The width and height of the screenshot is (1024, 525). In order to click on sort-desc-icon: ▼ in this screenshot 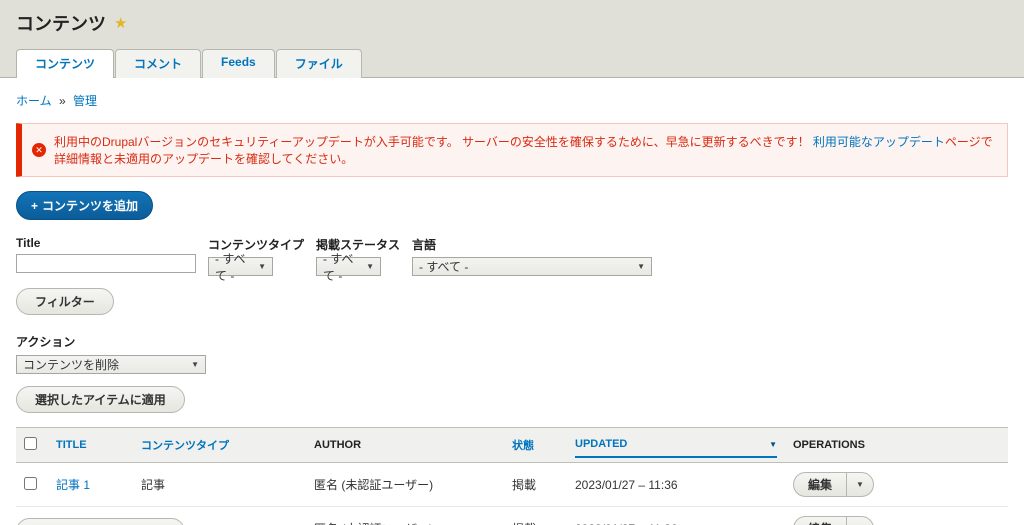, I will do `click(773, 444)`.